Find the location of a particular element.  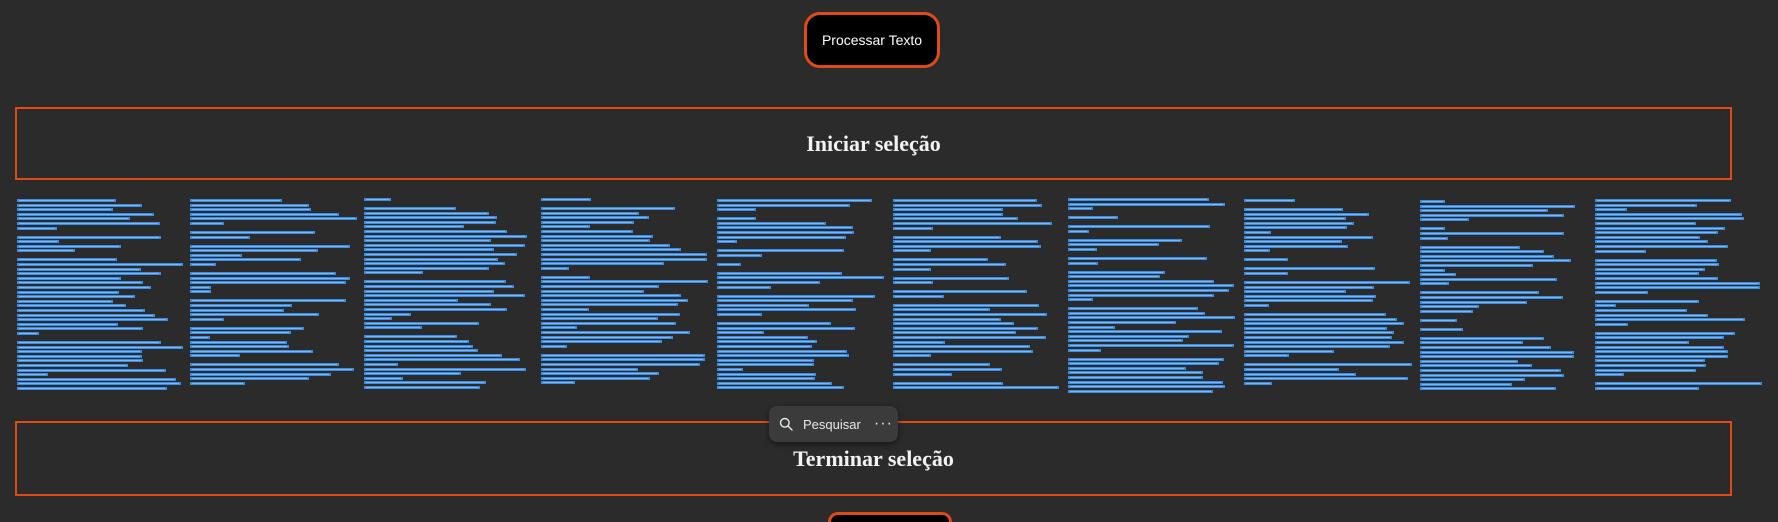

more-options-button: ··· is located at coordinates (883, 424).